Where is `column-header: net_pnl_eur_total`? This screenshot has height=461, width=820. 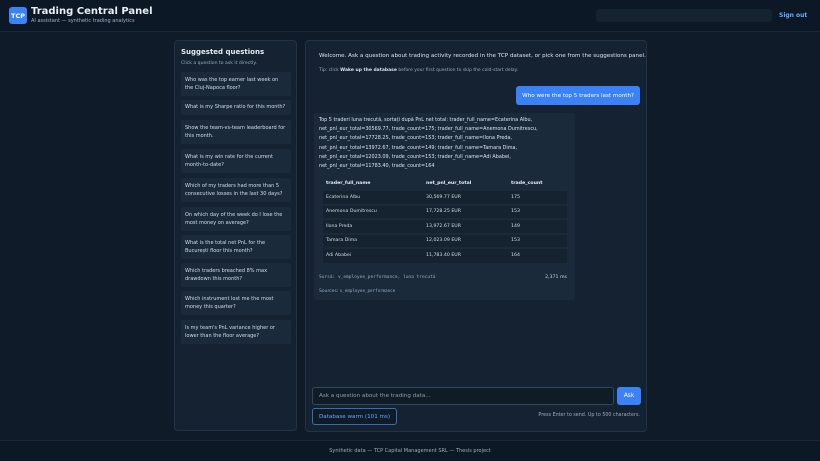 column-header: net_pnl_eur_total is located at coordinates (449, 183).